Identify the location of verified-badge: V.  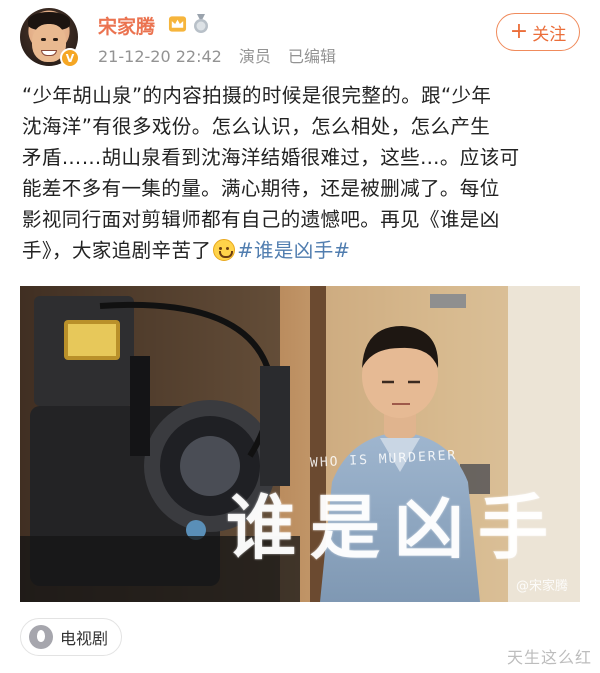
(70, 58).